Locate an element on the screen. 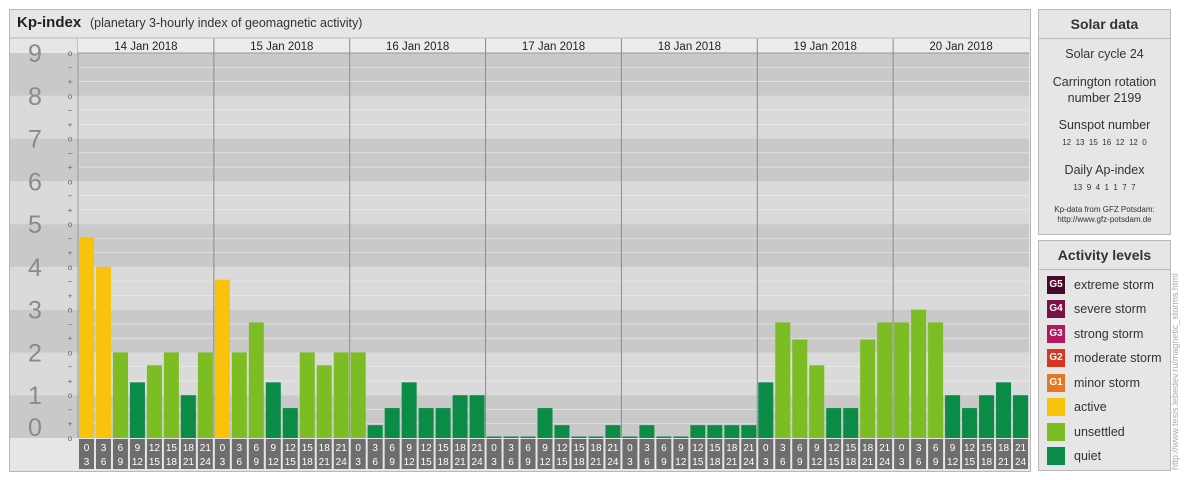 This screenshot has width=1184, height=480. legend-swatch is located at coordinates (1056, 432).